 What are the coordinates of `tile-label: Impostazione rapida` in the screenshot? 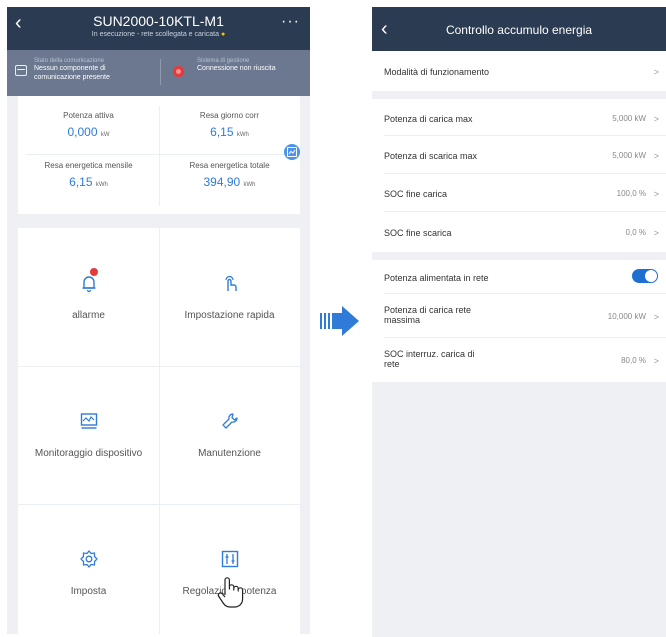 It's located at (229, 315).